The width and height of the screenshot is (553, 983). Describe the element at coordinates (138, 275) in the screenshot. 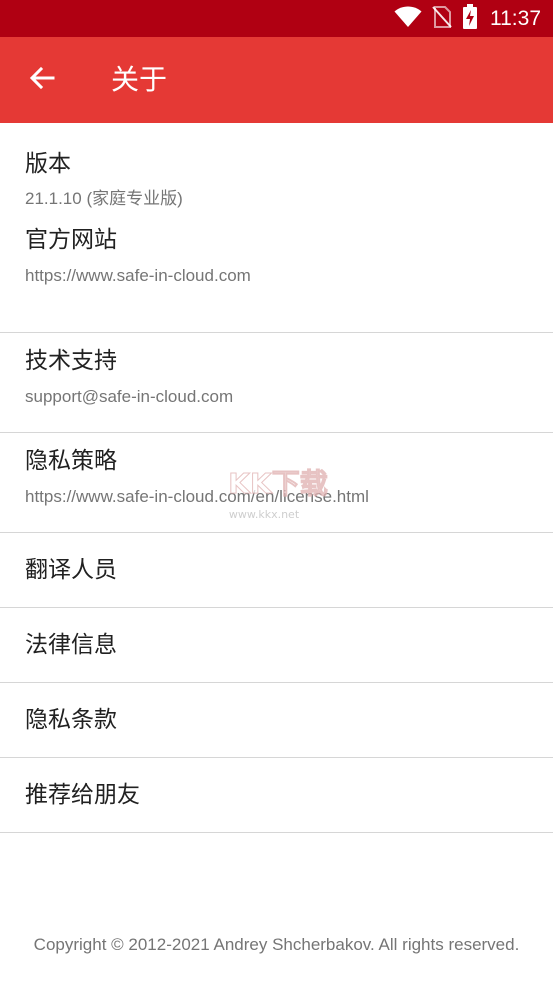

I see `item-subtitle: https://www.safe-in-cloud.com` at that location.